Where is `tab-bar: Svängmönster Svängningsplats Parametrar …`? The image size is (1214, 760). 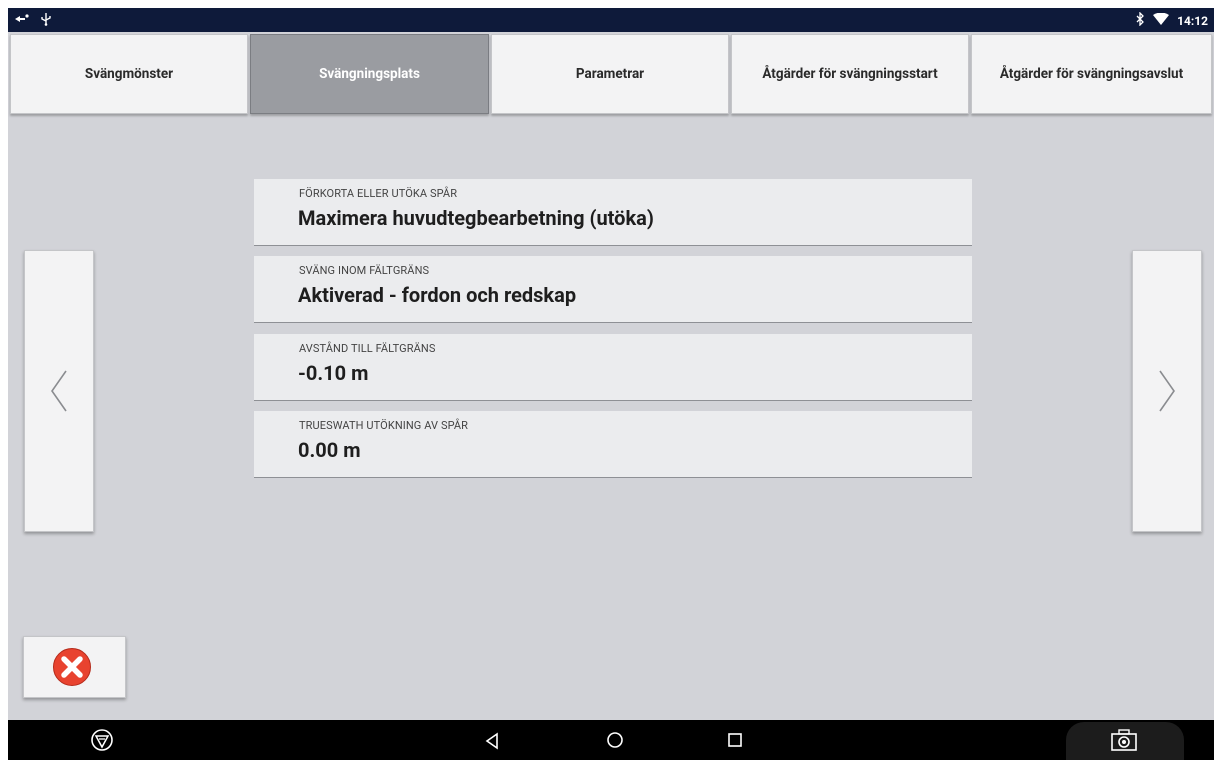 tab-bar: Svängmönster Svängningsplats Parametrar … is located at coordinates (611, 75).